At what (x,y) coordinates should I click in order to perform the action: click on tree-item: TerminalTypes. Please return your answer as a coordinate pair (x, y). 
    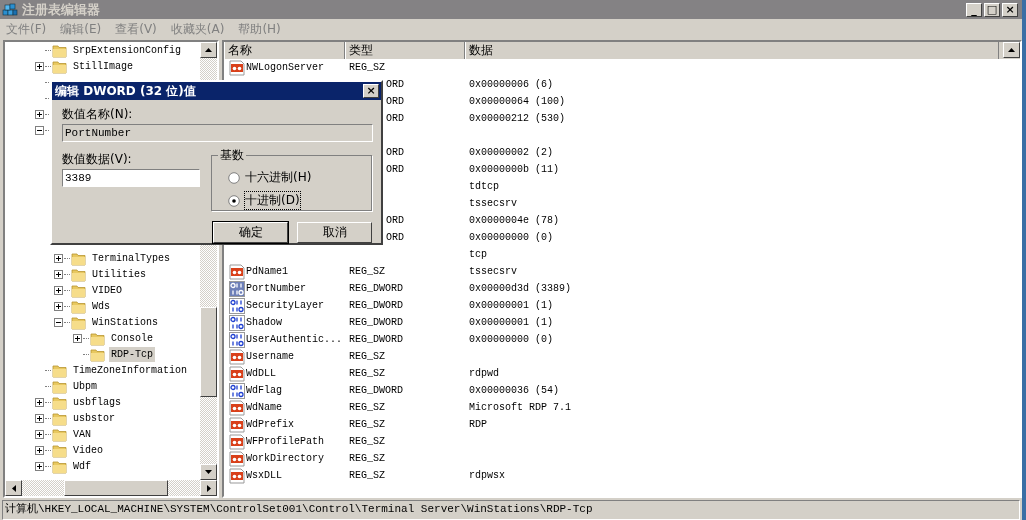
    Looking at the image, I should click on (131, 258).